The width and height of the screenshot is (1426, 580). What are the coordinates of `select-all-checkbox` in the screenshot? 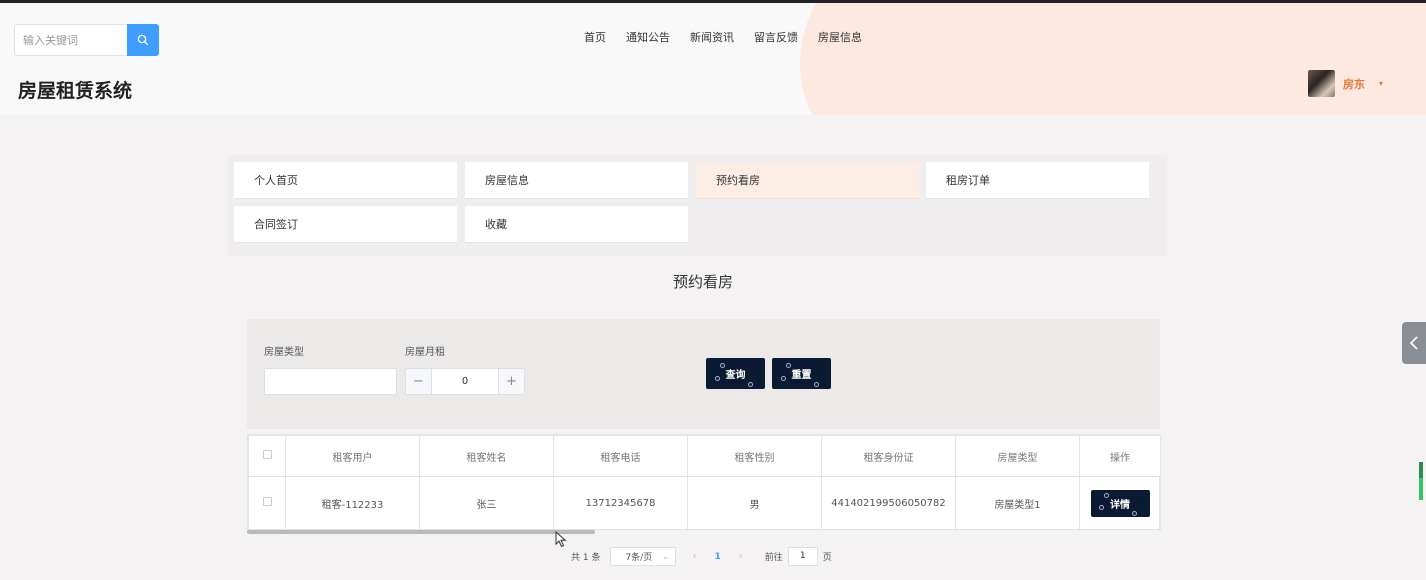 It's located at (267, 454).